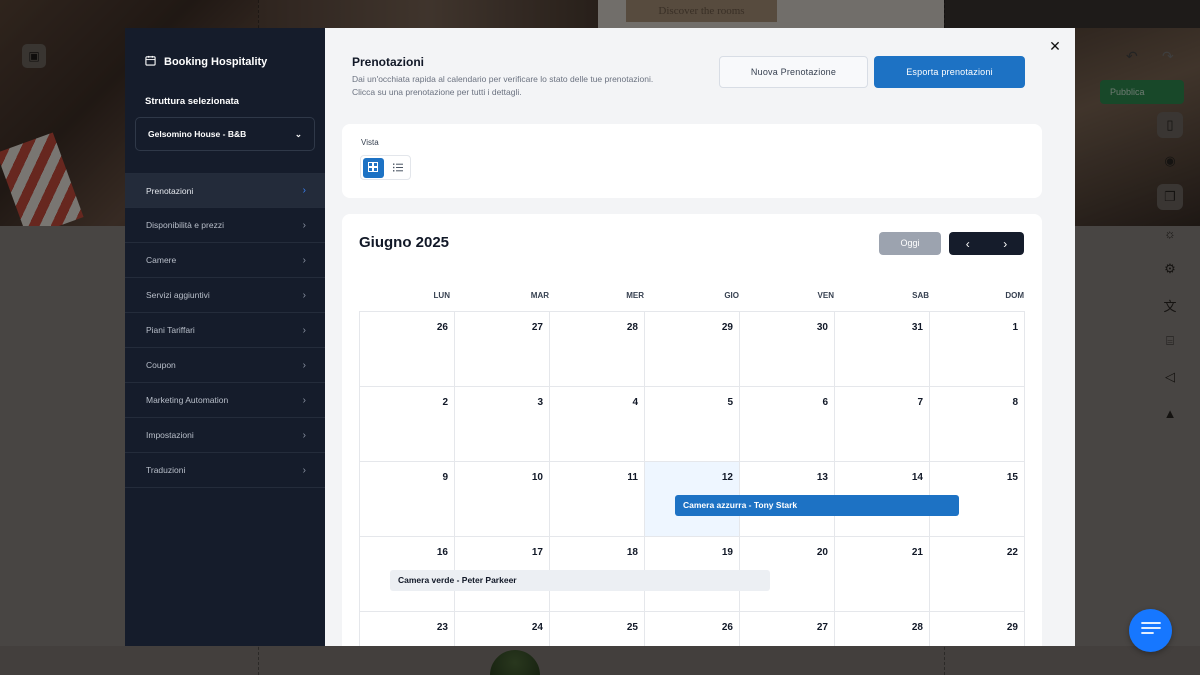 This screenshot has width=1200, height=675. Describe the element at coordinates (632, 477) in the screenshot. I see `day-number: 11` at that location.